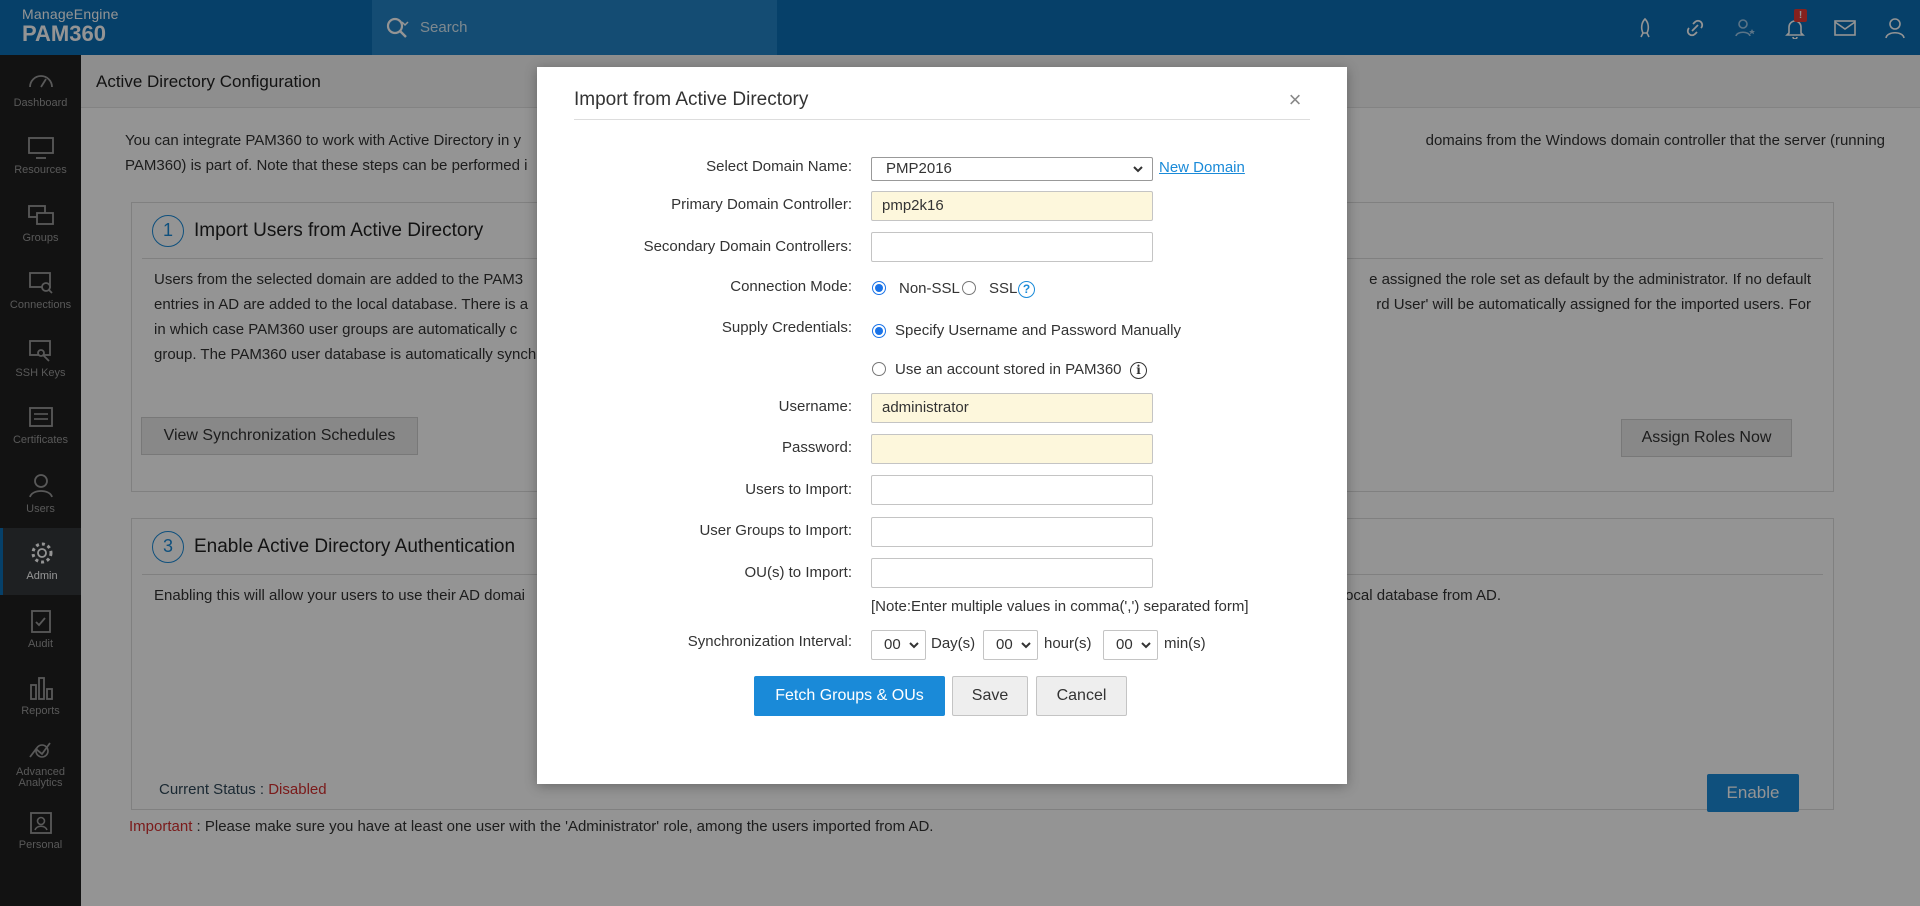  Describe the element at coordinates (1012, 449) in the screenshot. I see `password-field` at that location.